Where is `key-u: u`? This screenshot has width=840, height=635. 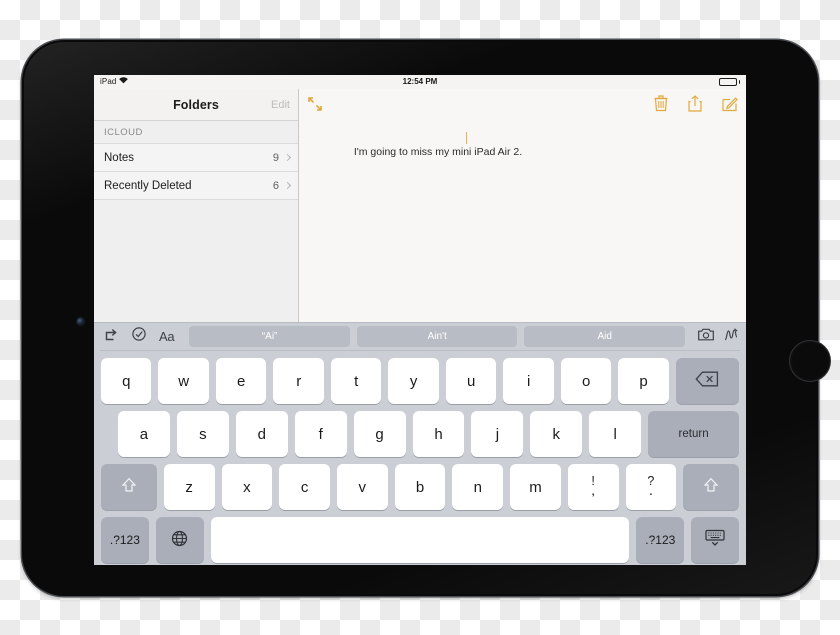
key-u: u is located at coordinates (471, 381).